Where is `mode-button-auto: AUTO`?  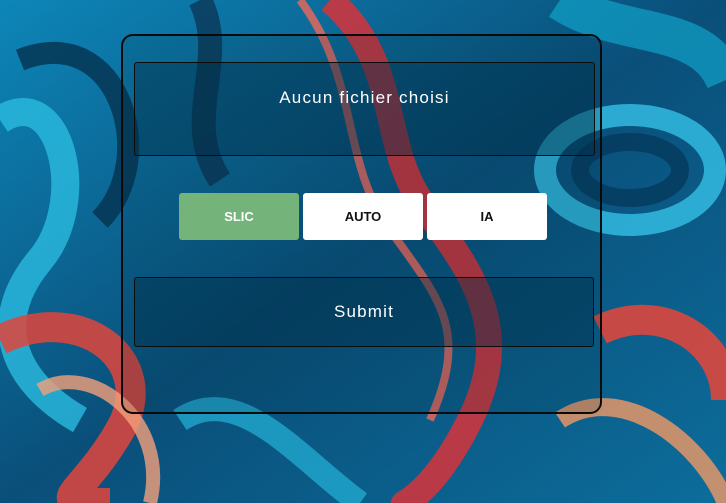
mode-button-auto: AUTO is located at coordinates (363, 216).